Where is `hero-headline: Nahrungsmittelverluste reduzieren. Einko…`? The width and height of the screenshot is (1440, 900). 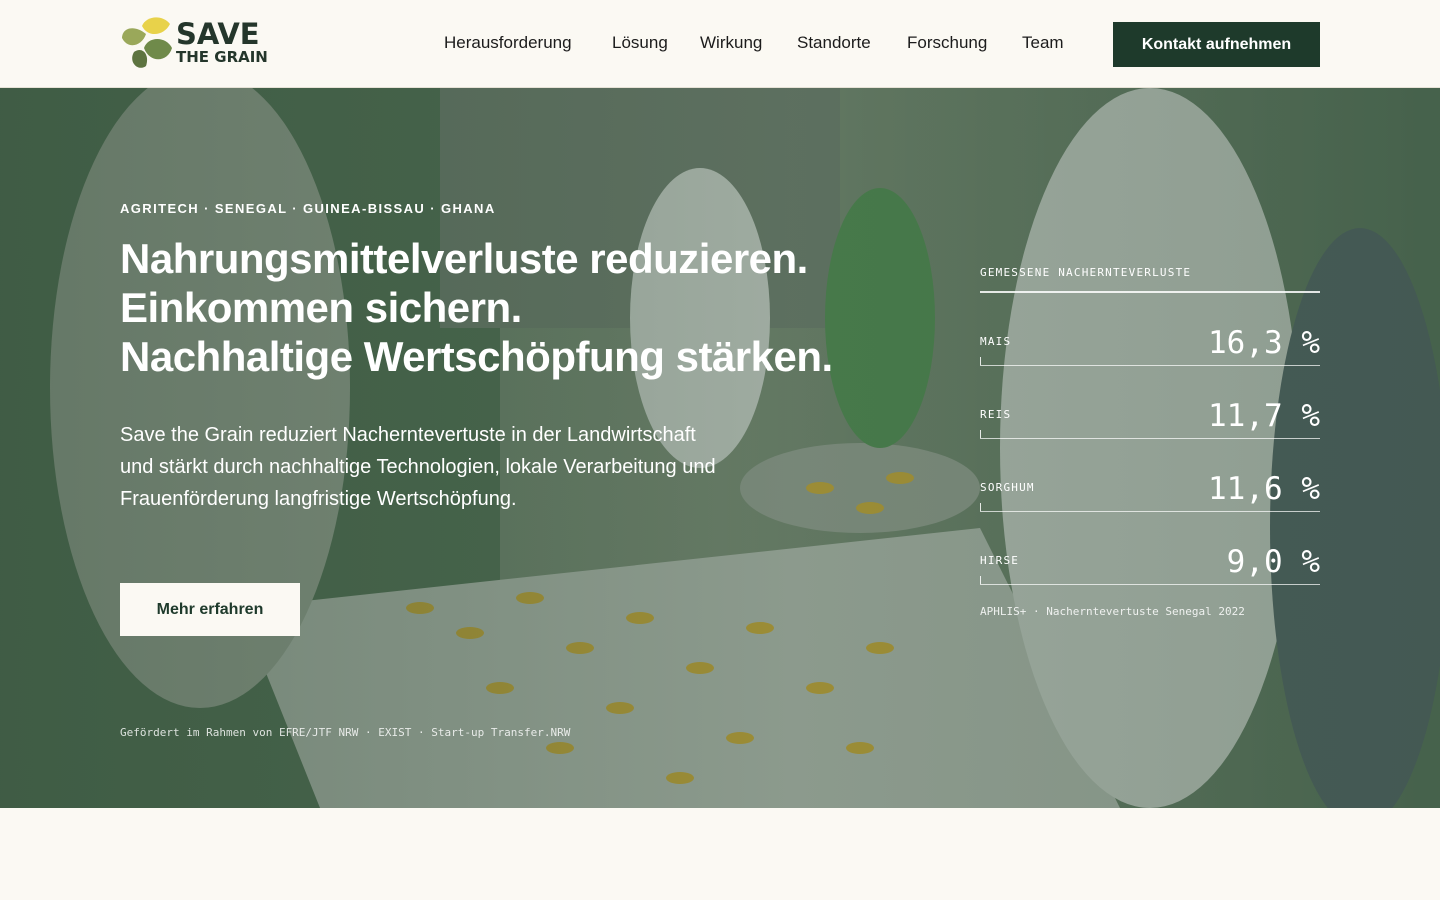 hero-headline: Nahrungsmittelverluste reduzieren. Einko… is located at coordinates (530, 307).